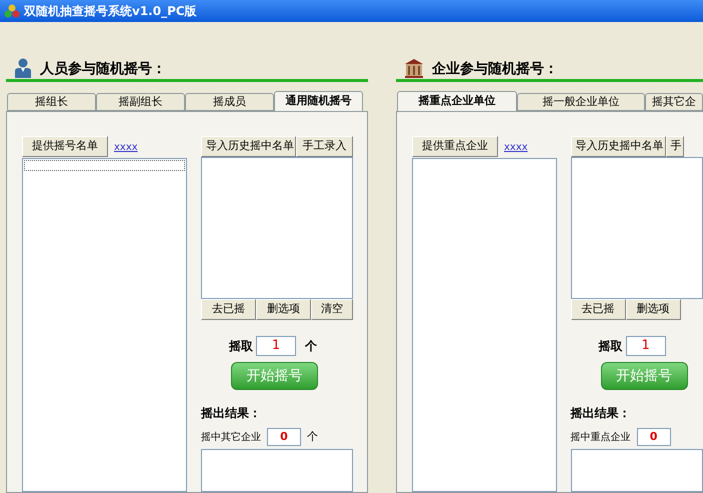 The height and width of the screenshot is (493, 703). Describe the element at coordinates (231, 437) in the screenshot. I see `result-label: 摇中其它企业` at that location.